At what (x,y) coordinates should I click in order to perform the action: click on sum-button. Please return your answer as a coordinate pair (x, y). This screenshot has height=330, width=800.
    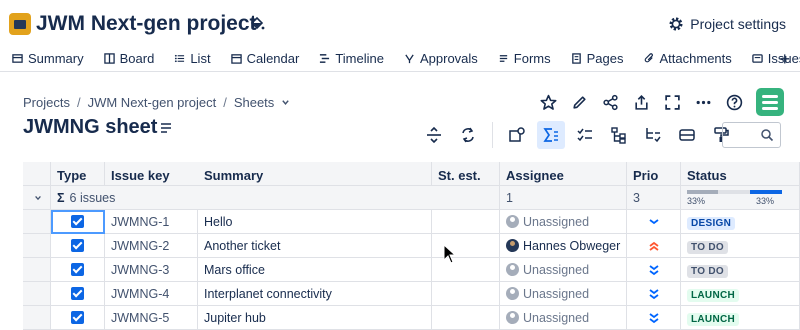
    Looking at the image, I should click on (551, 135).